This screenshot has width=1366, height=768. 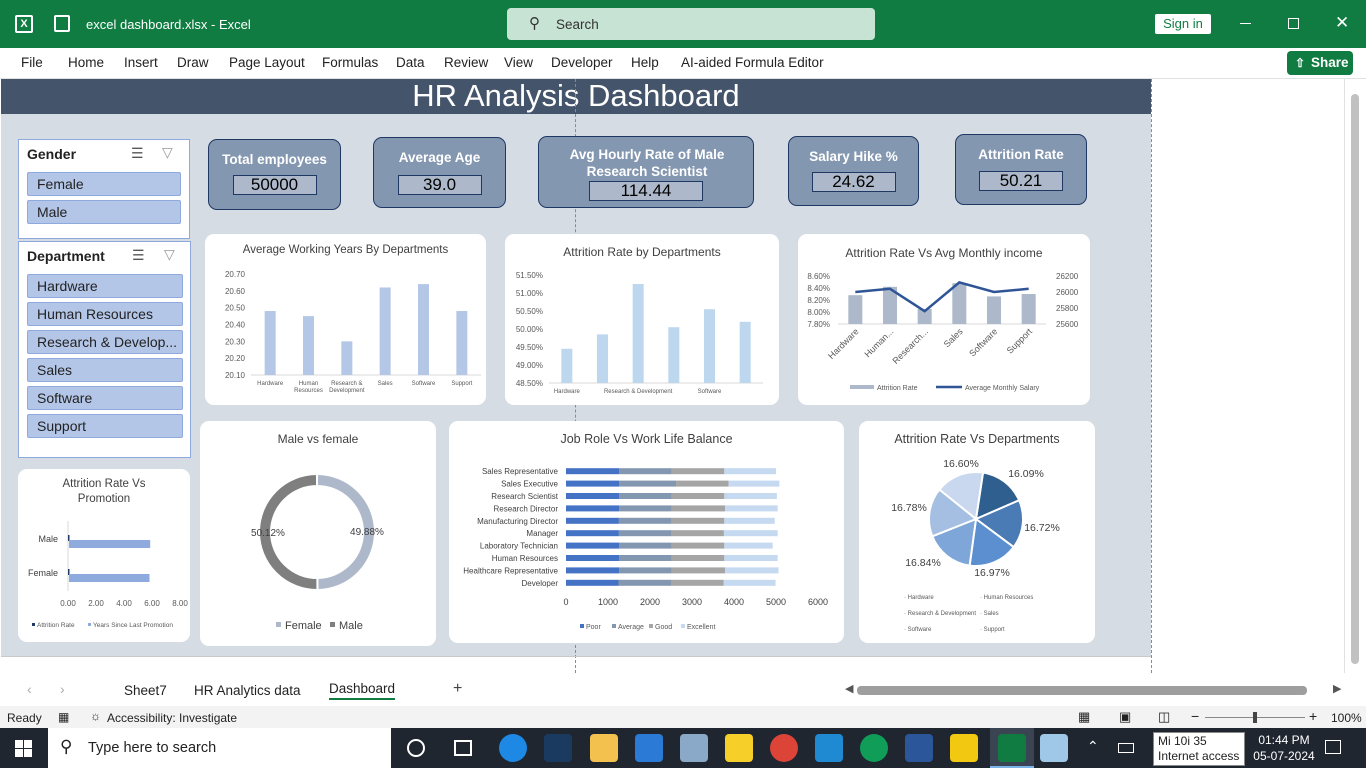 I want to click on tray-chevron-icon: ⌃, so click(x=1093, y=746).